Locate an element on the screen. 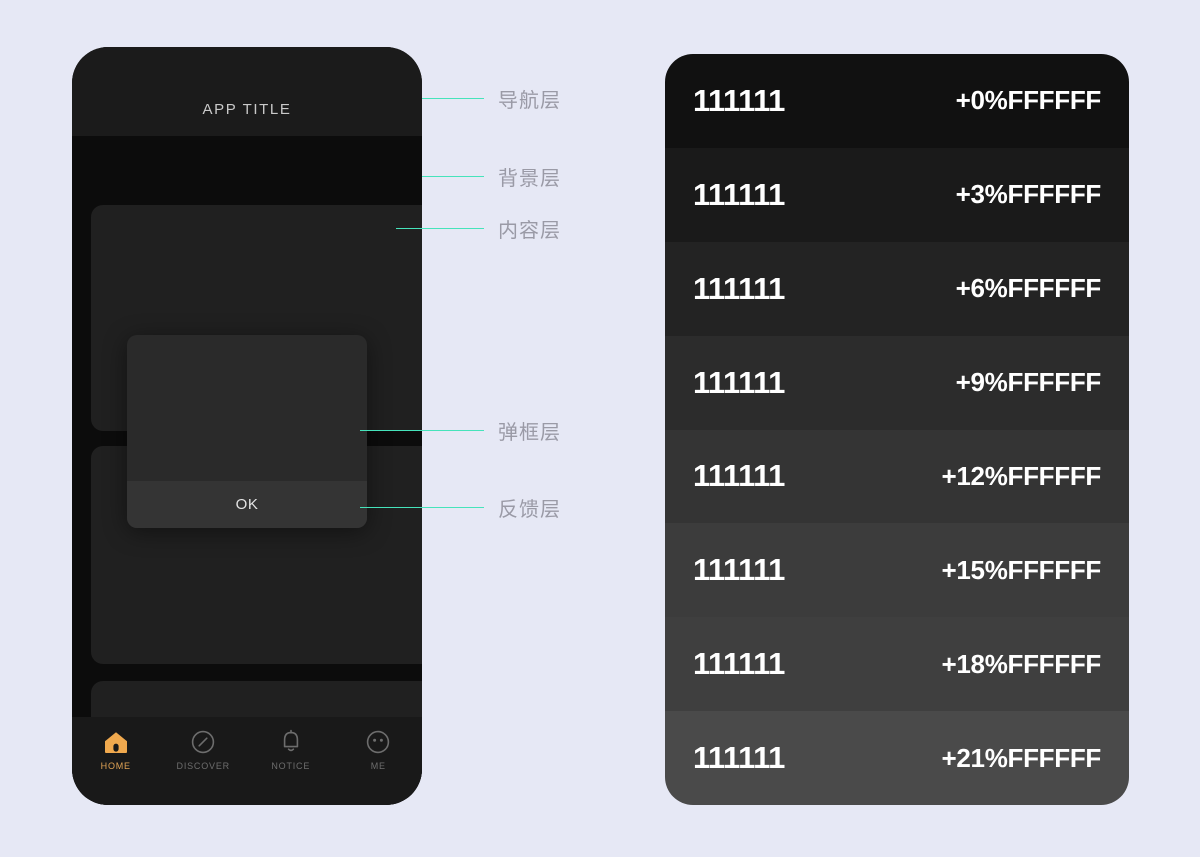 The image size is (1200, 857). annotation-background-layer: 背景层 is located at coordinates (491, 177).